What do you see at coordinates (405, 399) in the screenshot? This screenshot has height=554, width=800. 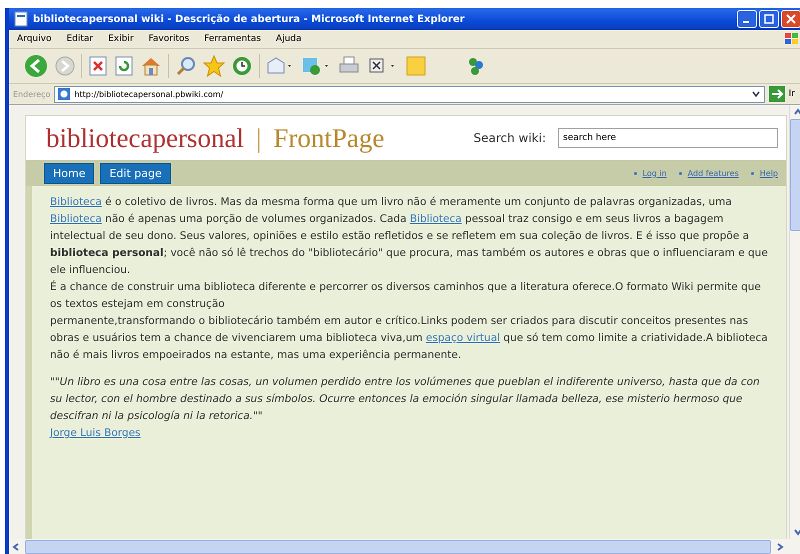 I see `quote-text: ""Un libro es una cosa entre las cosas, un volumen perdido entre los volúmenes que pueblan el indiferente universo, hasta que da con su lector, con el hombre destinado a sus símbolos. Ocurre entonces la emoción singular llamada belleza, ese misterio hermoso que descifran ni la psicología ni la retorica.""` at bounding box center [405, 399].